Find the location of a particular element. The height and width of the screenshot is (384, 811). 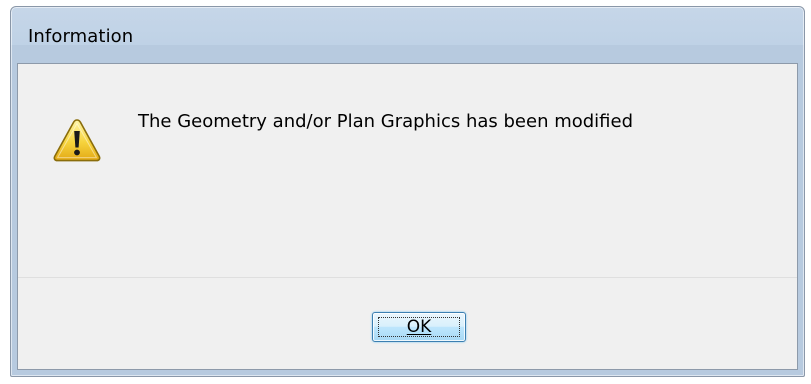

dialog-title: Information is located at coordinates (81, 36).